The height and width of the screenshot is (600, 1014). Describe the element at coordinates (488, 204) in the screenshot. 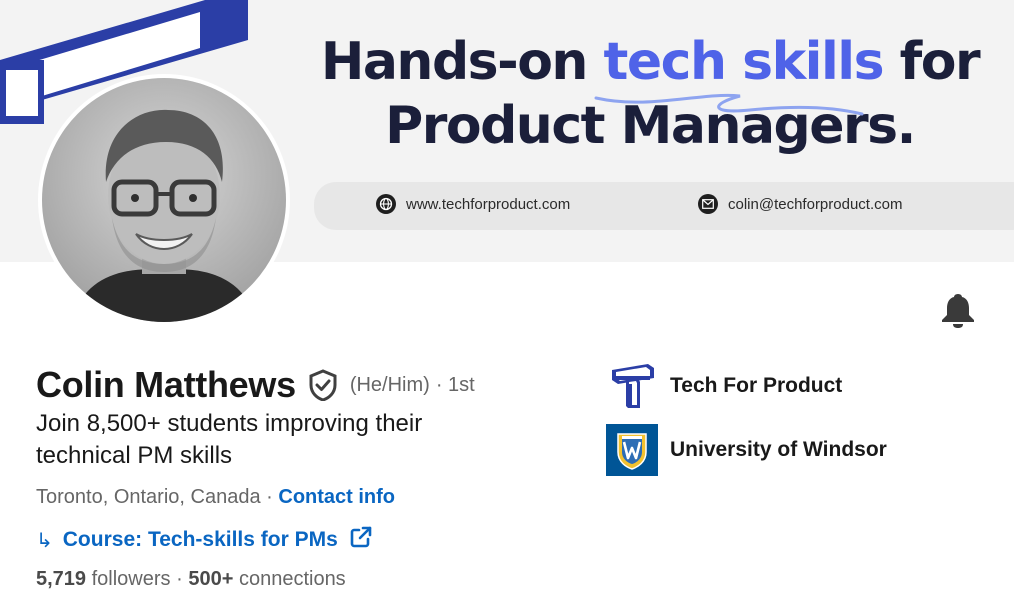

I see `banner-website-text: www.techforproduct.com` at that location.